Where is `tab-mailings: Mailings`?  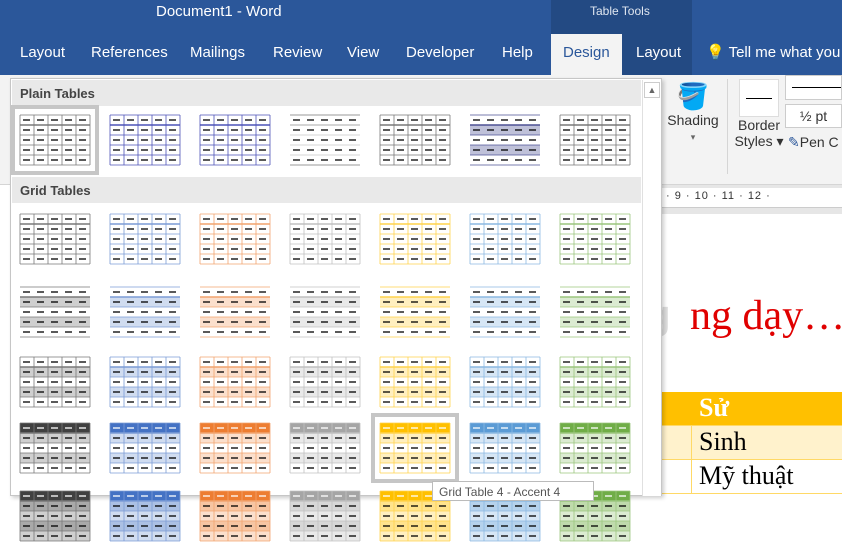 tab-mailings: Mailings is located at coordinates (217, 52).